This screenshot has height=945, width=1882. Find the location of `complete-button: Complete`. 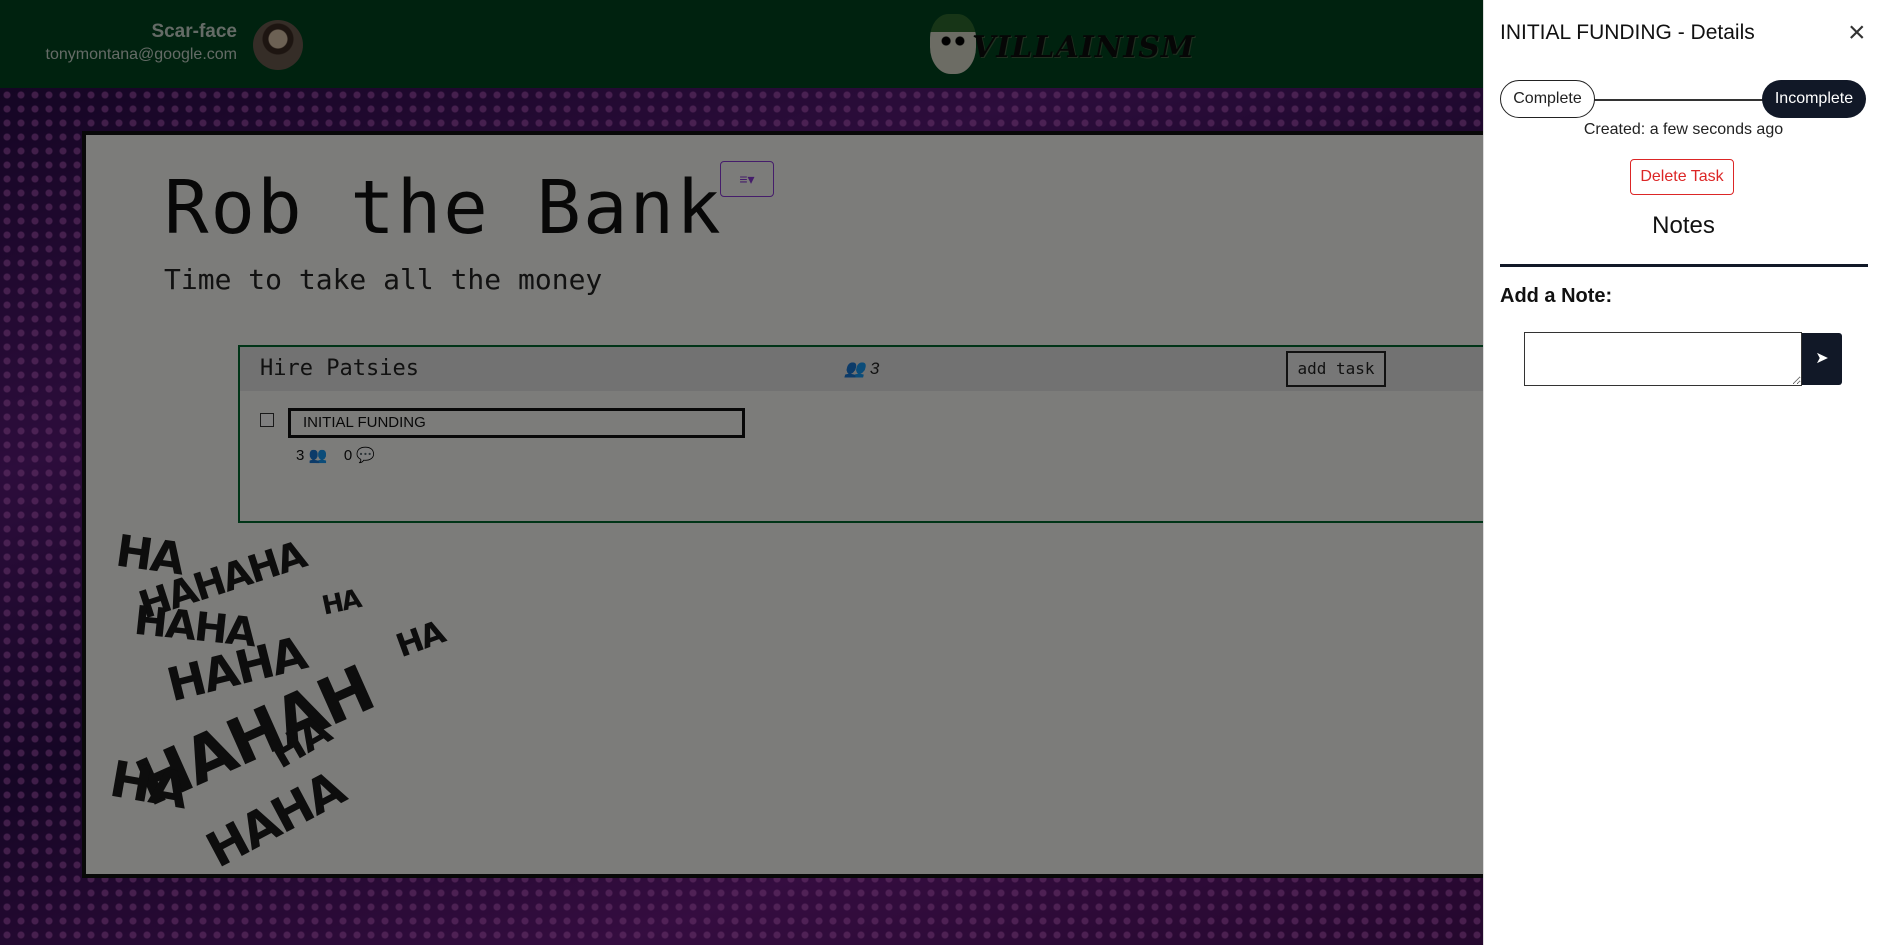

complete-button: Complete is located at coordinates (1547, 99).